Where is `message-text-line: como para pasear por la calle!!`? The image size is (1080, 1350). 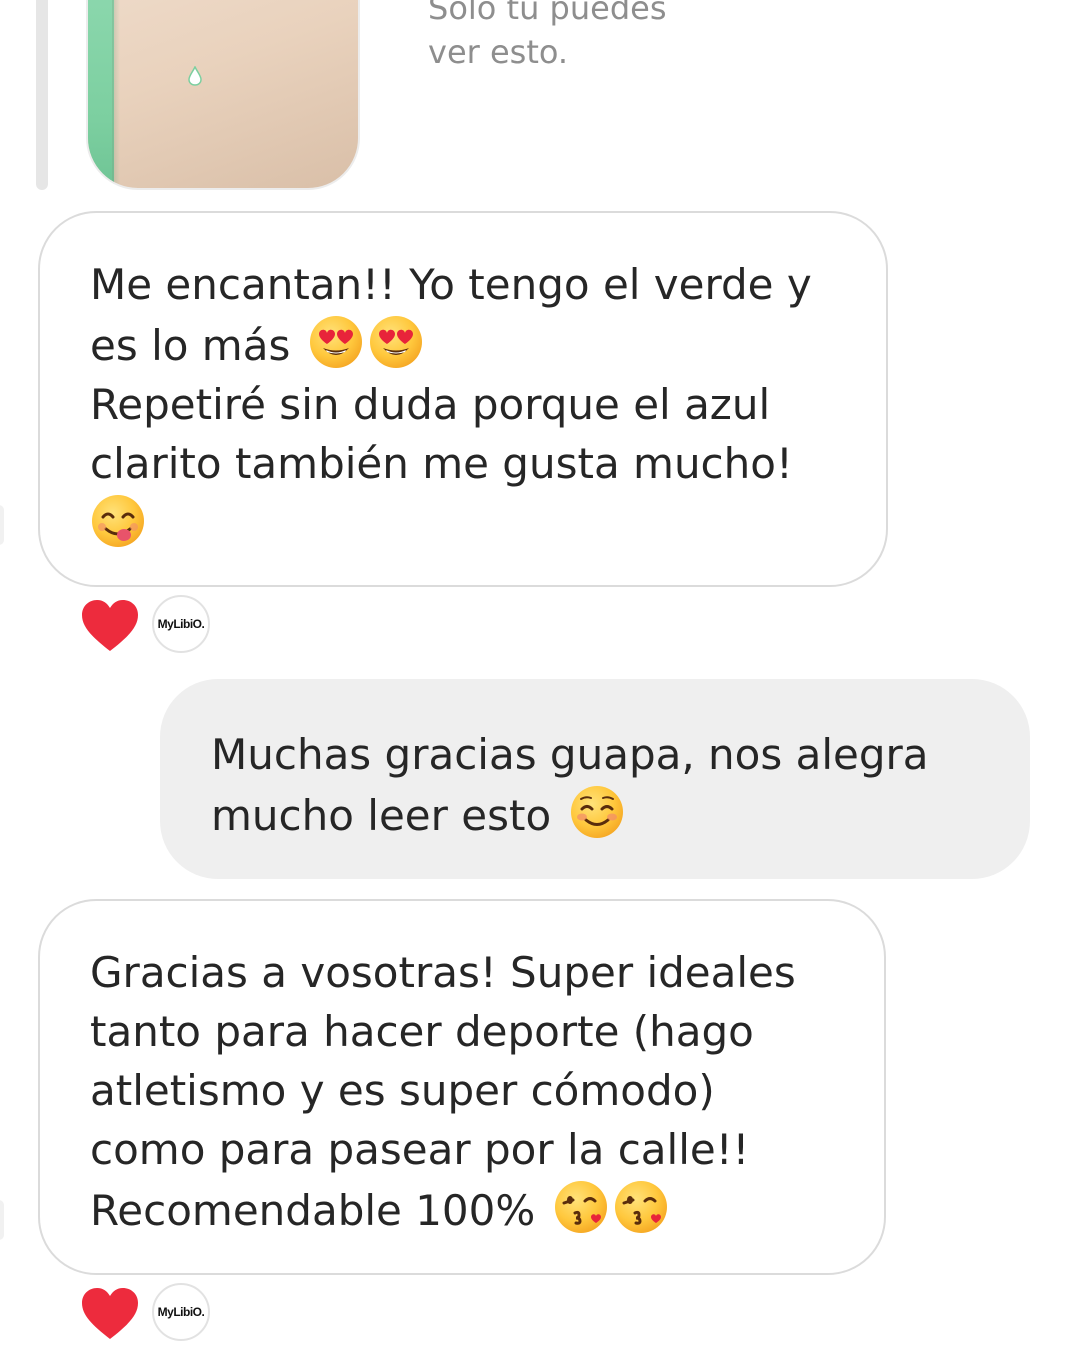 message-text-line: como para pasear por la calle!! is located at coordinates (420, 1149).